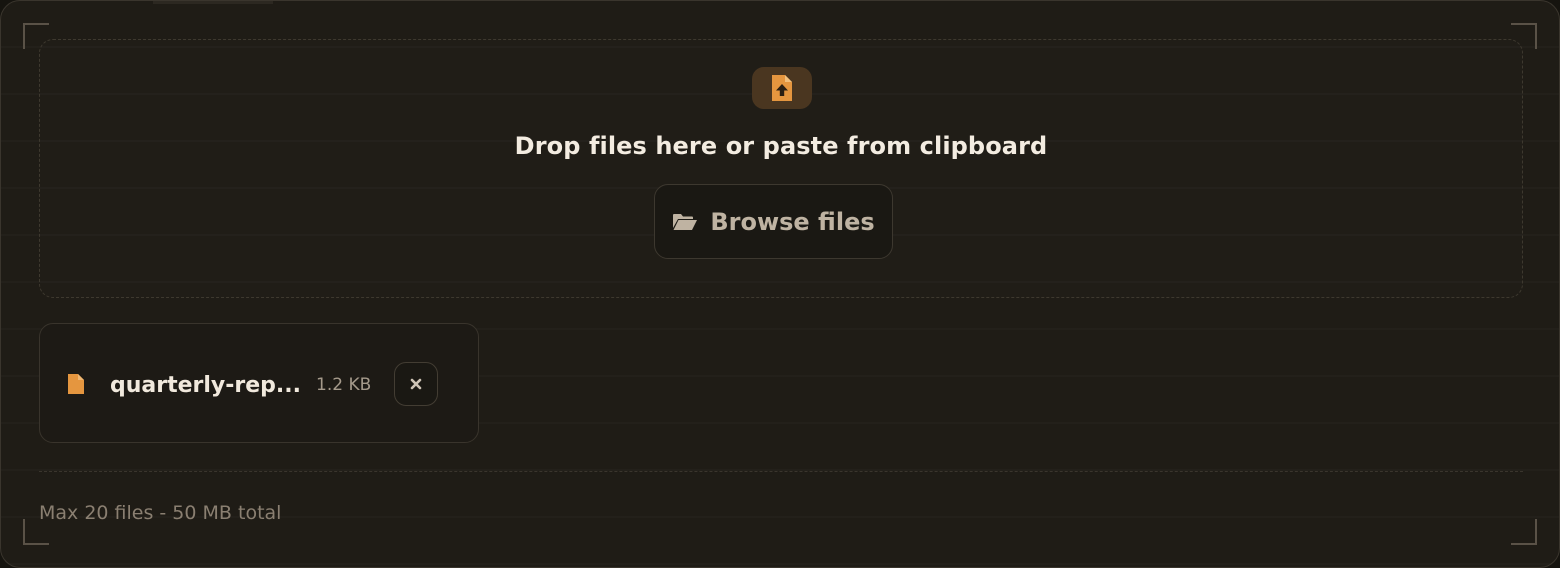 The width and height of the screenshot is (1560, 568). I want to click on file-item: quarterly-rep... 1.2 KB, so click(259, 383).